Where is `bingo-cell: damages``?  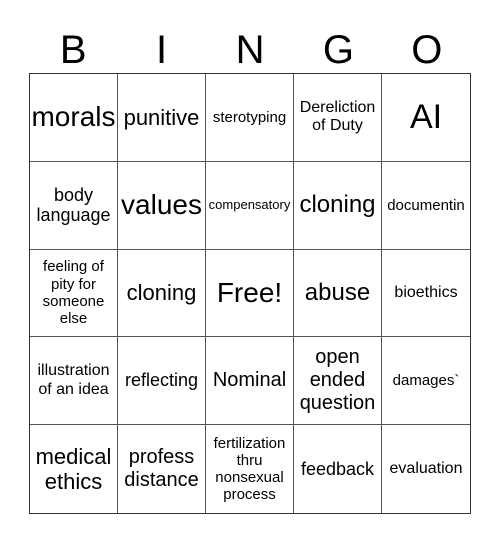 bingo-cell: damages` is located at coordinates (426, 381).